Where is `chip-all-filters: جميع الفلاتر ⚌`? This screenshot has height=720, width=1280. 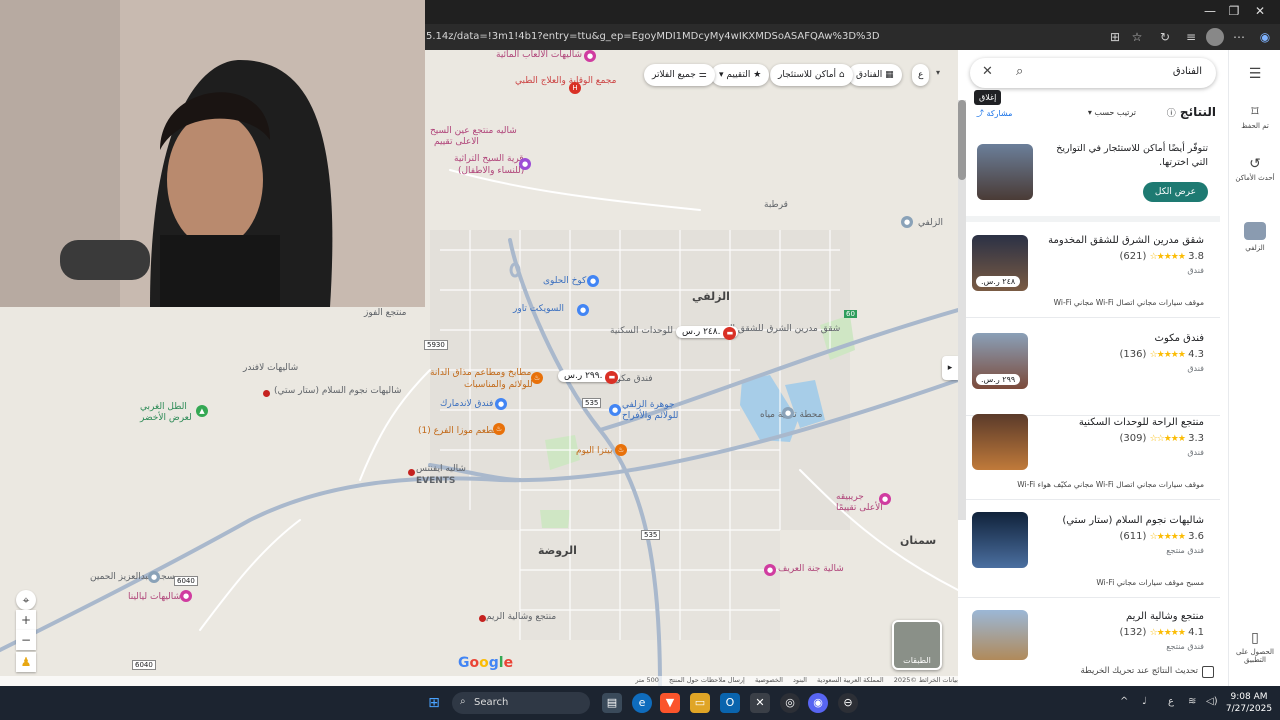
chip-all-filters: جميع الفلاتر ⚌ is located at coordinates (679, 75).